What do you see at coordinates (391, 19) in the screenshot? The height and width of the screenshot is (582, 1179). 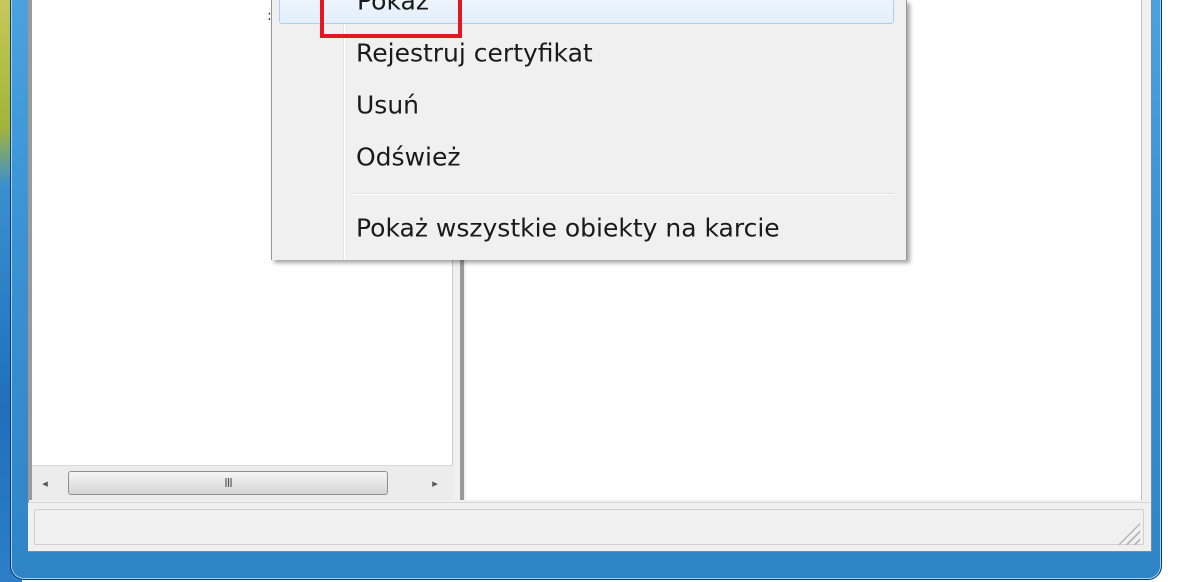 I see `annotation-highlight-box` at bounding box center [391, 19].